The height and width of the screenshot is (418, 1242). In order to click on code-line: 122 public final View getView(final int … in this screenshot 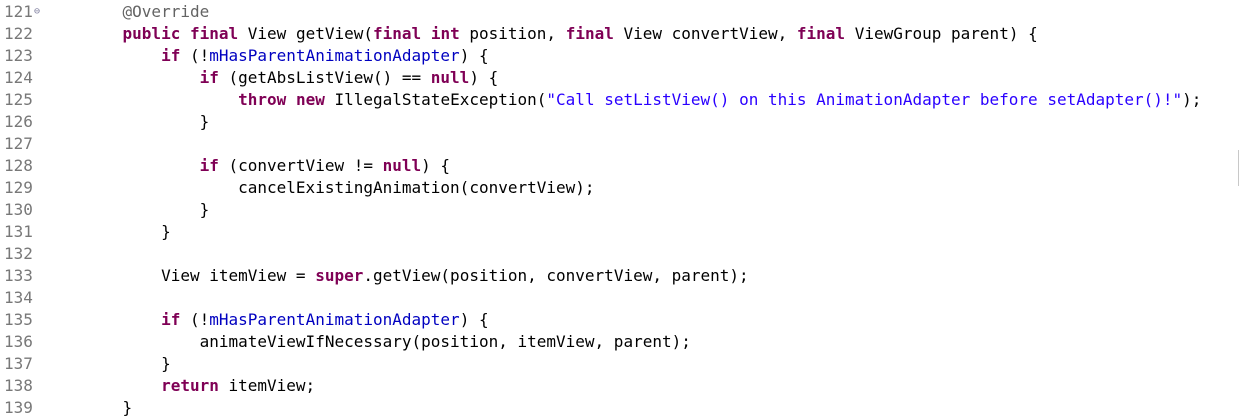, I will do `click(615, 34)`.